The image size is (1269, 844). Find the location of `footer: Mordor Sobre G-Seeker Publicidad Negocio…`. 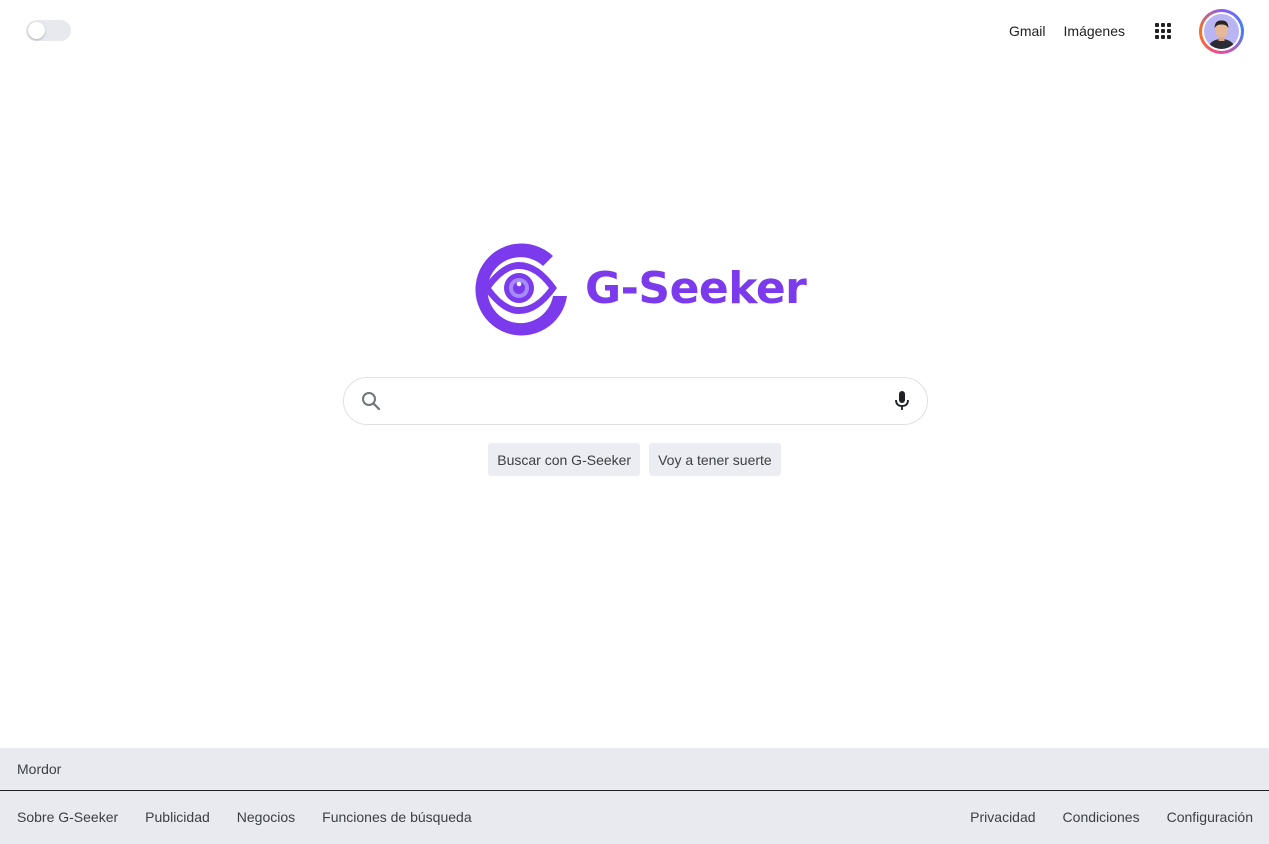

footer: Mordor Sobre G-Seeker Publicidad Negocio… is located at coordinates (634, 796).